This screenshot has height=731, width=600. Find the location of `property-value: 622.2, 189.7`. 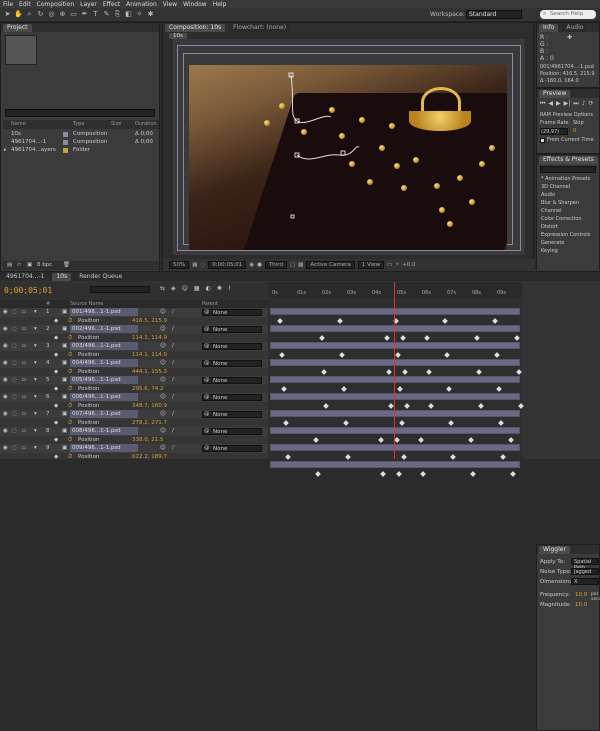

property-value: 622.2, 189.7 is located at coordinates (149, 456).